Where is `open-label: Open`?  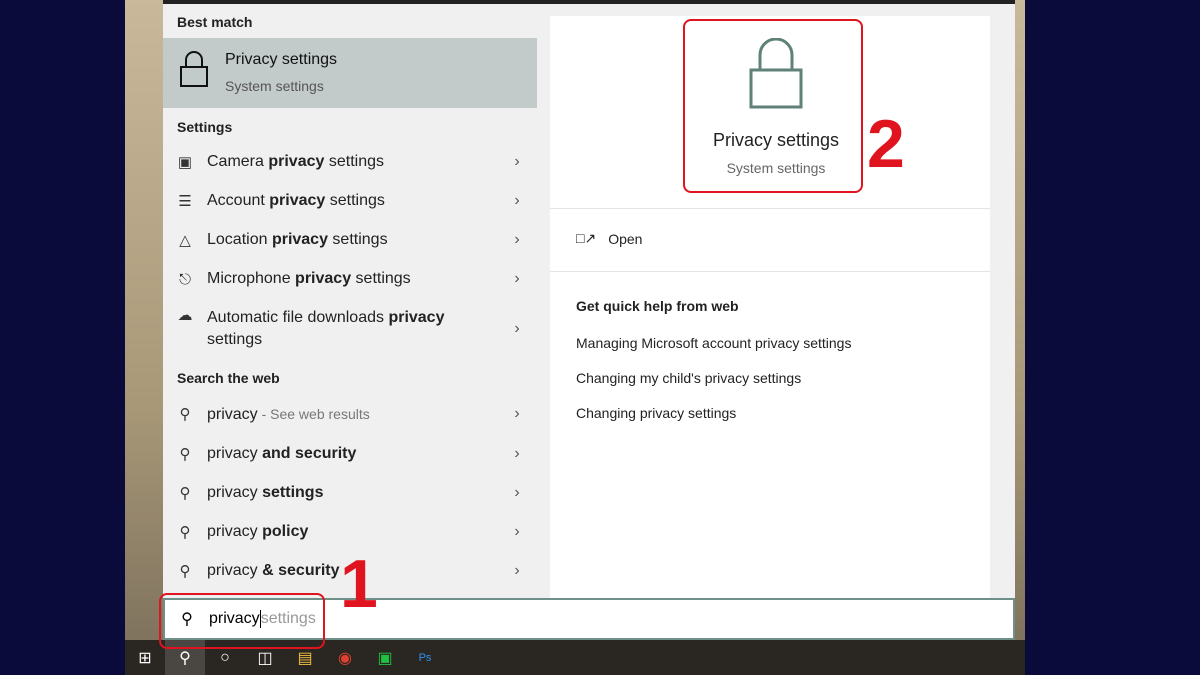
open-label: Open is located at coordinates (625, 238).